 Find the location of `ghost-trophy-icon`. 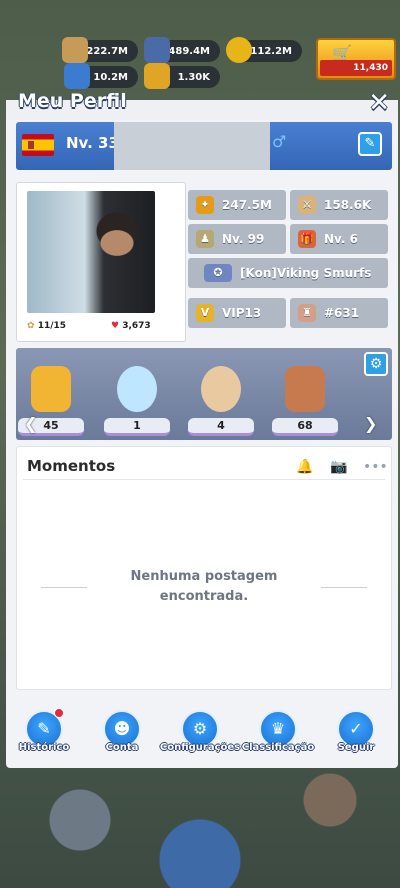

ghost-trophy-icon is located at coordinates (137, 389).